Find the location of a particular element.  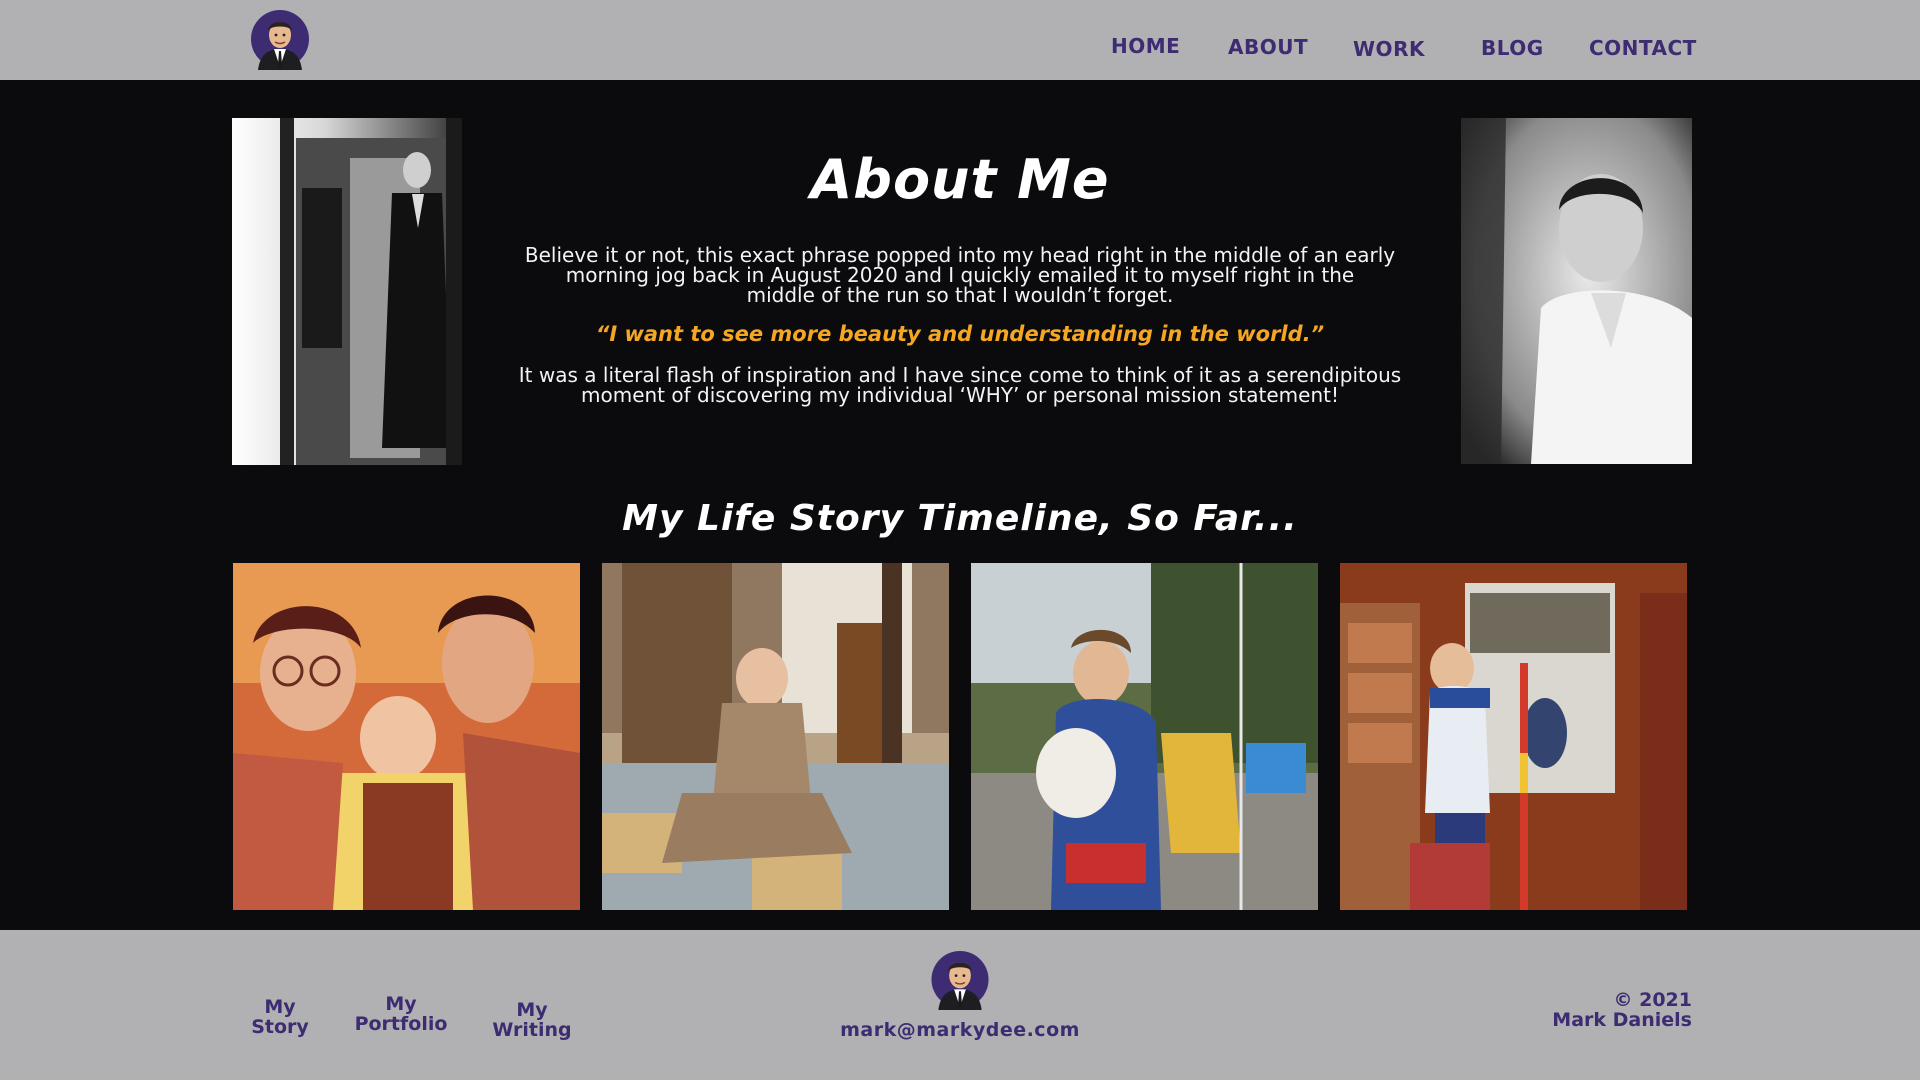

nav-blog: BLOG is located at coordinates (1512, 48).